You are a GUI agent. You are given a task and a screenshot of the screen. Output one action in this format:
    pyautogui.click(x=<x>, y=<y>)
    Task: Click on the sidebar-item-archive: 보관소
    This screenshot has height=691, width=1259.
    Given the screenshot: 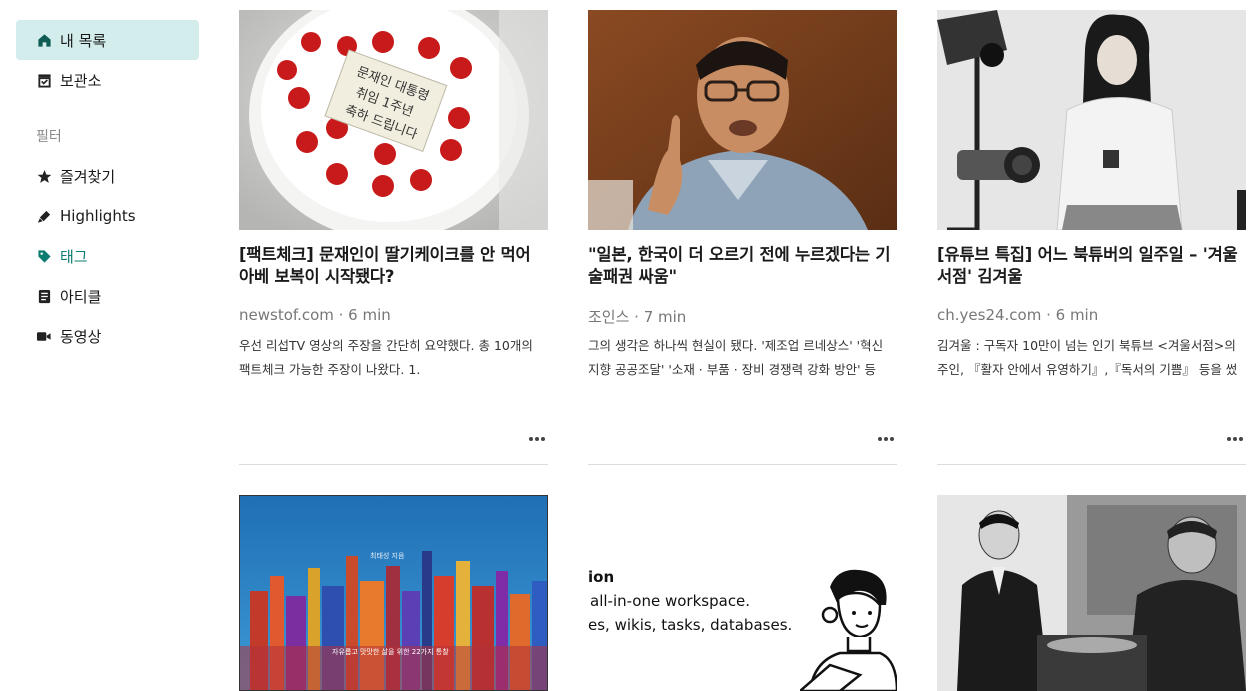 What is the action you would take?
    pyautogui.click(x=107, y=80)
    